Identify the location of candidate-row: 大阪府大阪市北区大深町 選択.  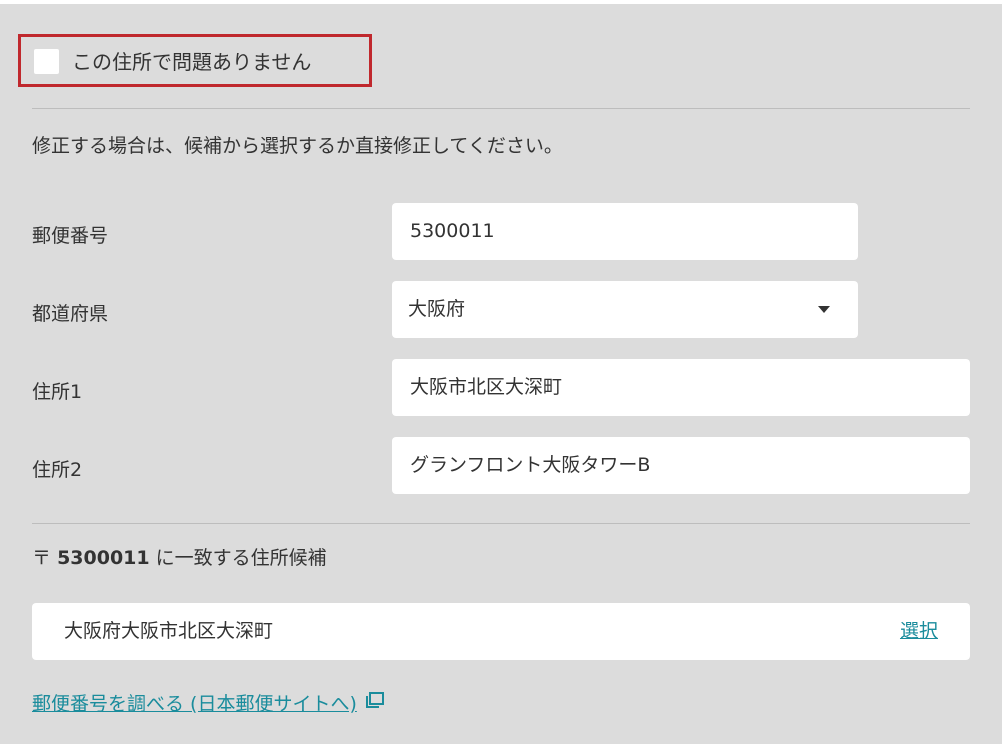
(501, 631).